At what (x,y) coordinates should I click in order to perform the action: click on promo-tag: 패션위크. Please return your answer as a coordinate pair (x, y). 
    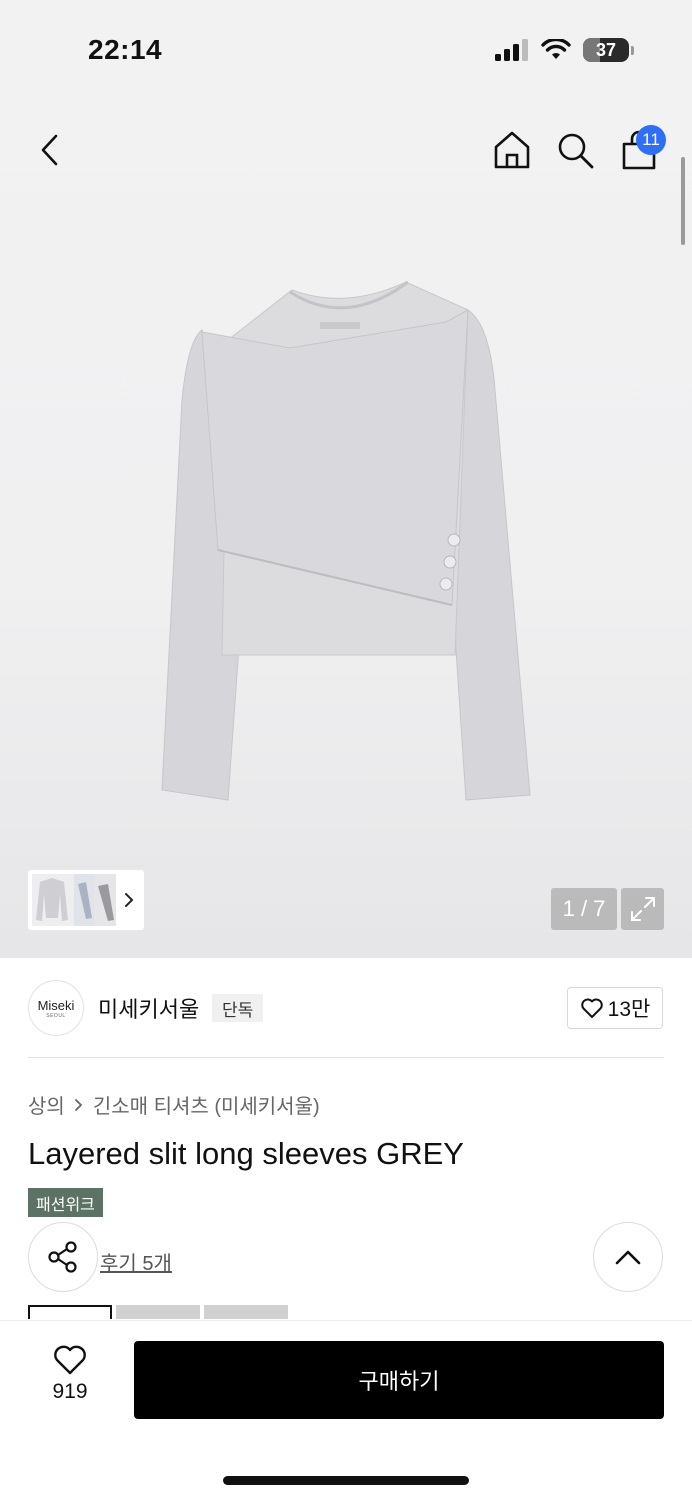
    Looking at the image, I should click on (65, 1202).